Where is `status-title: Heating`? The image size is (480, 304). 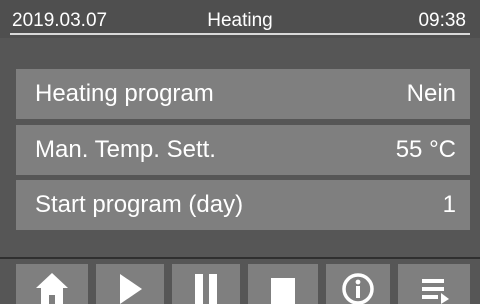 status-title: Heating is located at coordinates (240, 20).